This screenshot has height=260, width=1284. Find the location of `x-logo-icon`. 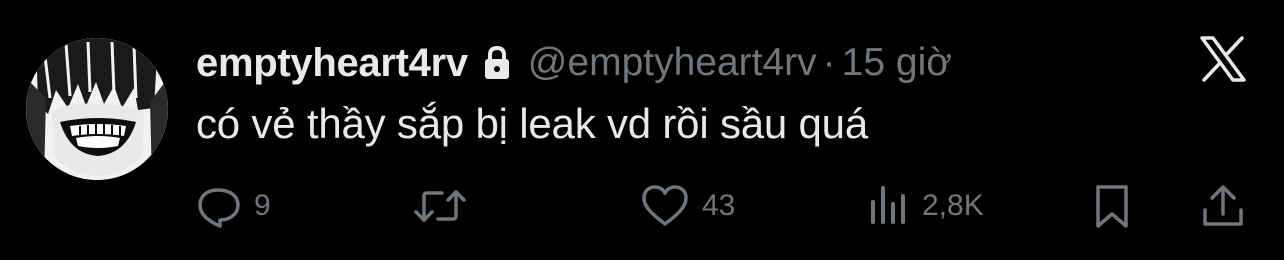

x-logo-icon is located at coordinates (1223, 59).